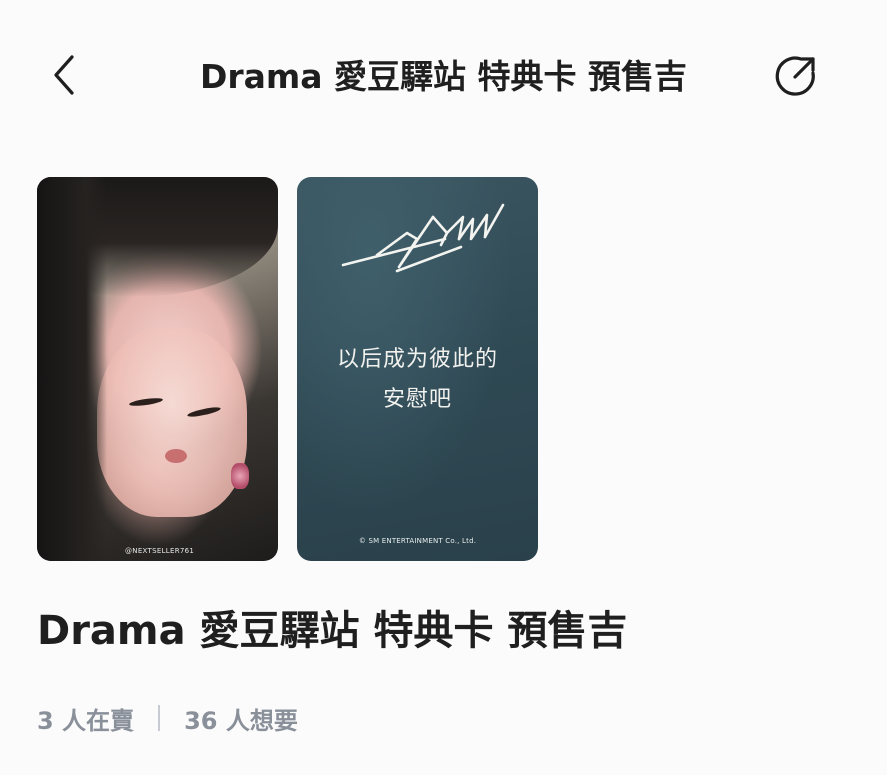 The width and height of the screenshot is (887, 775). Describe the element at coordinates (241, 718) in the screenshot. I see `wants-count: 36 人想要` at that location.